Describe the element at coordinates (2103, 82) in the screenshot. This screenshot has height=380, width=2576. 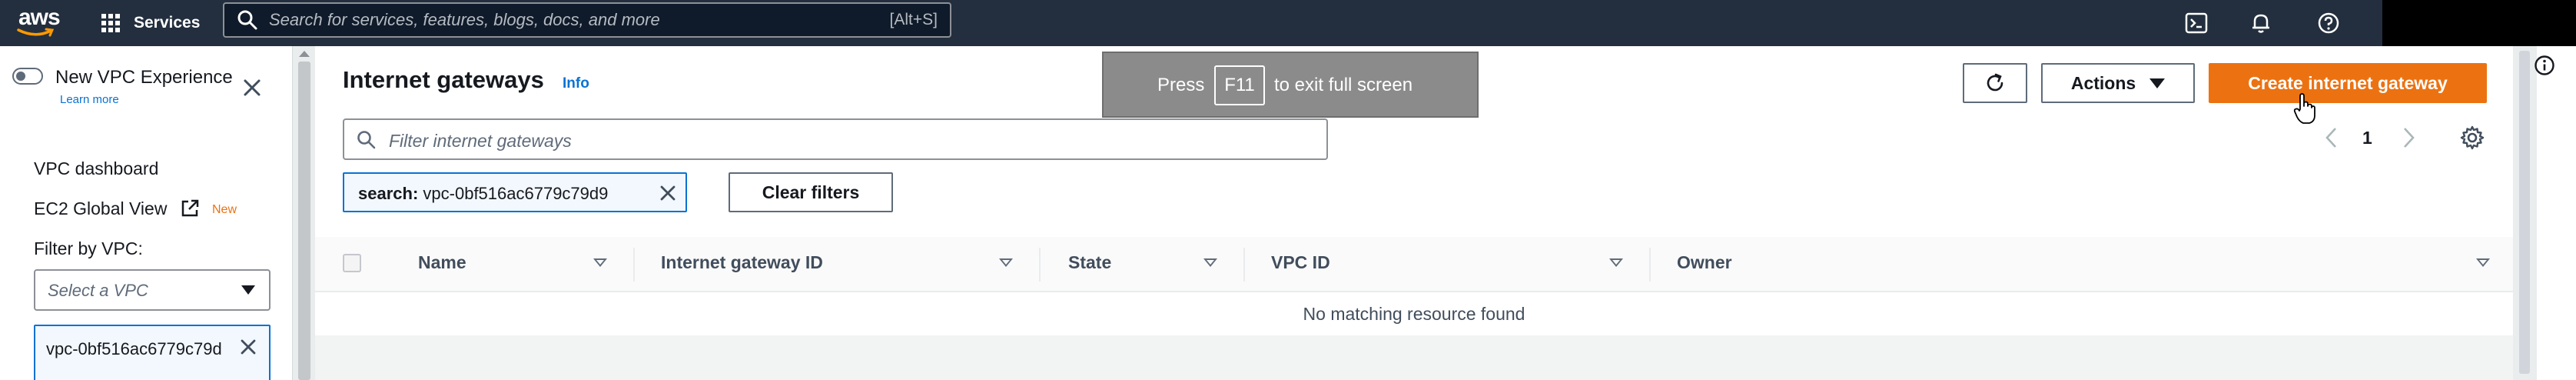
I see `actions-label: Actions` at that location.